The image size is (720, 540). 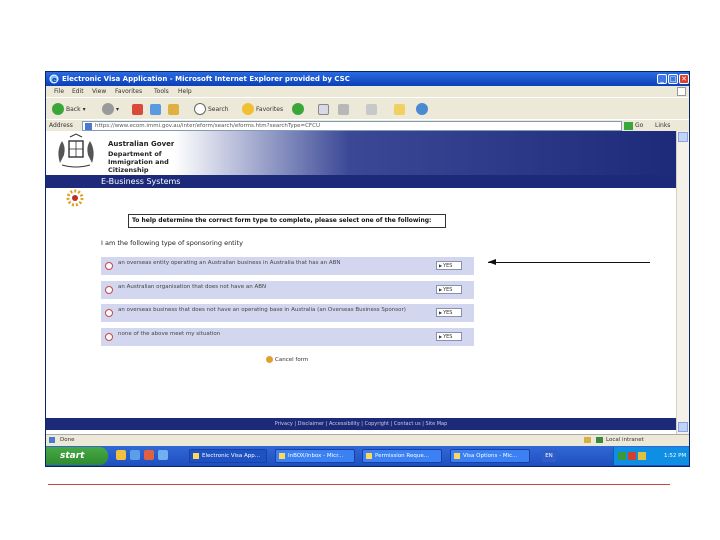 What do you see at coordinates (269, 359) in the screenshot?
I see `cancel-icon` at bounding box center [269, 359].